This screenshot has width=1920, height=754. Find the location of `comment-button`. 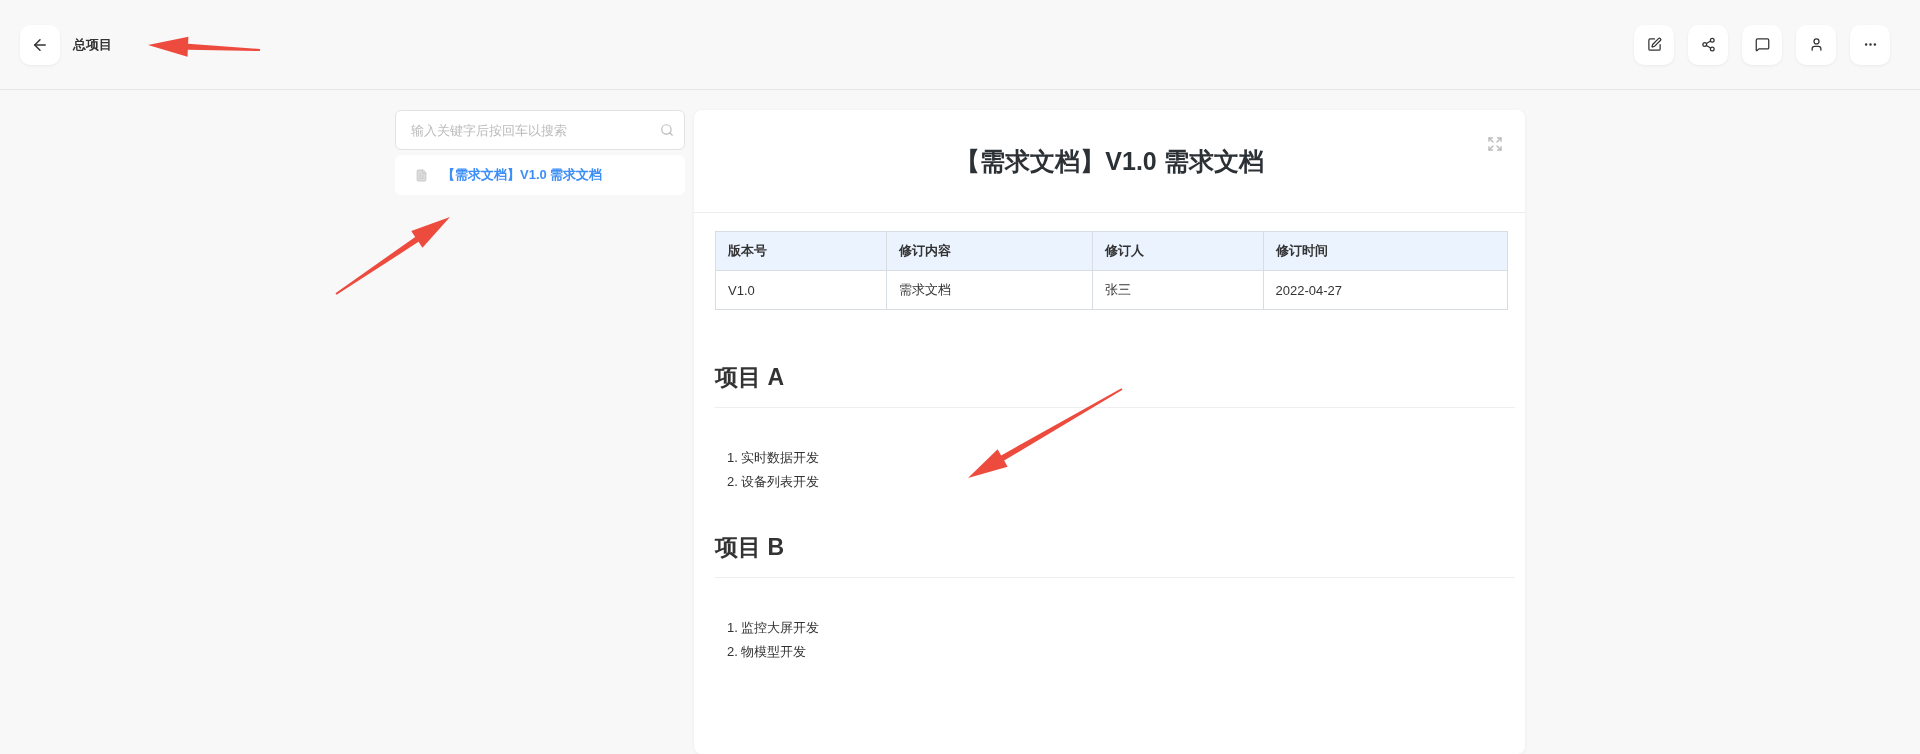

comment-button is located at coordinates (1762, 44).